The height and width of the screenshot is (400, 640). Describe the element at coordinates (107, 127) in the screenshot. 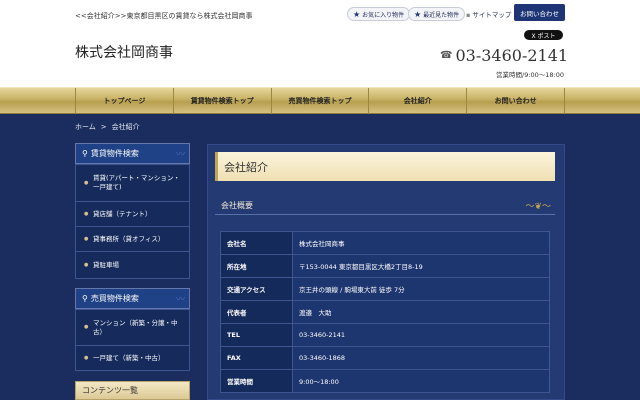

I see `breadcrumb: ホーム > 会社紹介` at that location.